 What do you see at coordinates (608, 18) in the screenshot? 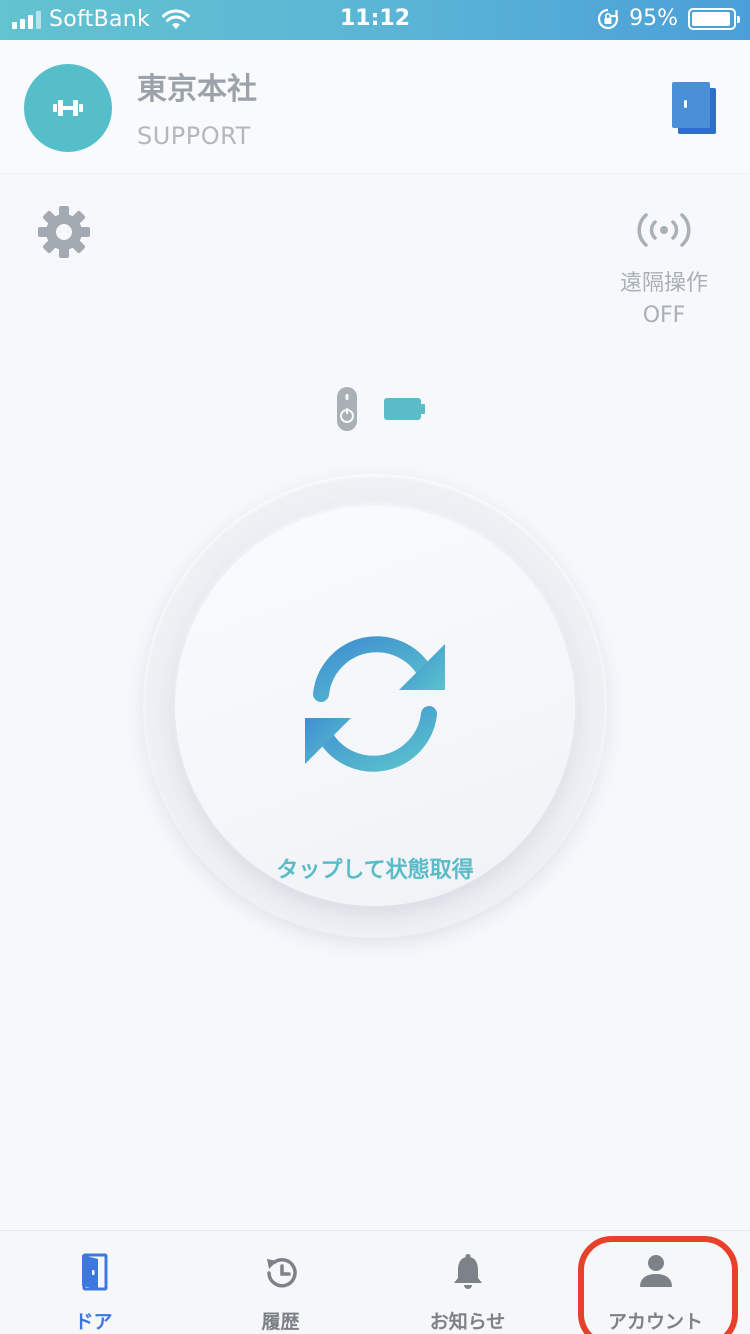
I see `rotation-lock-icon` at bounding box center [608, 18].